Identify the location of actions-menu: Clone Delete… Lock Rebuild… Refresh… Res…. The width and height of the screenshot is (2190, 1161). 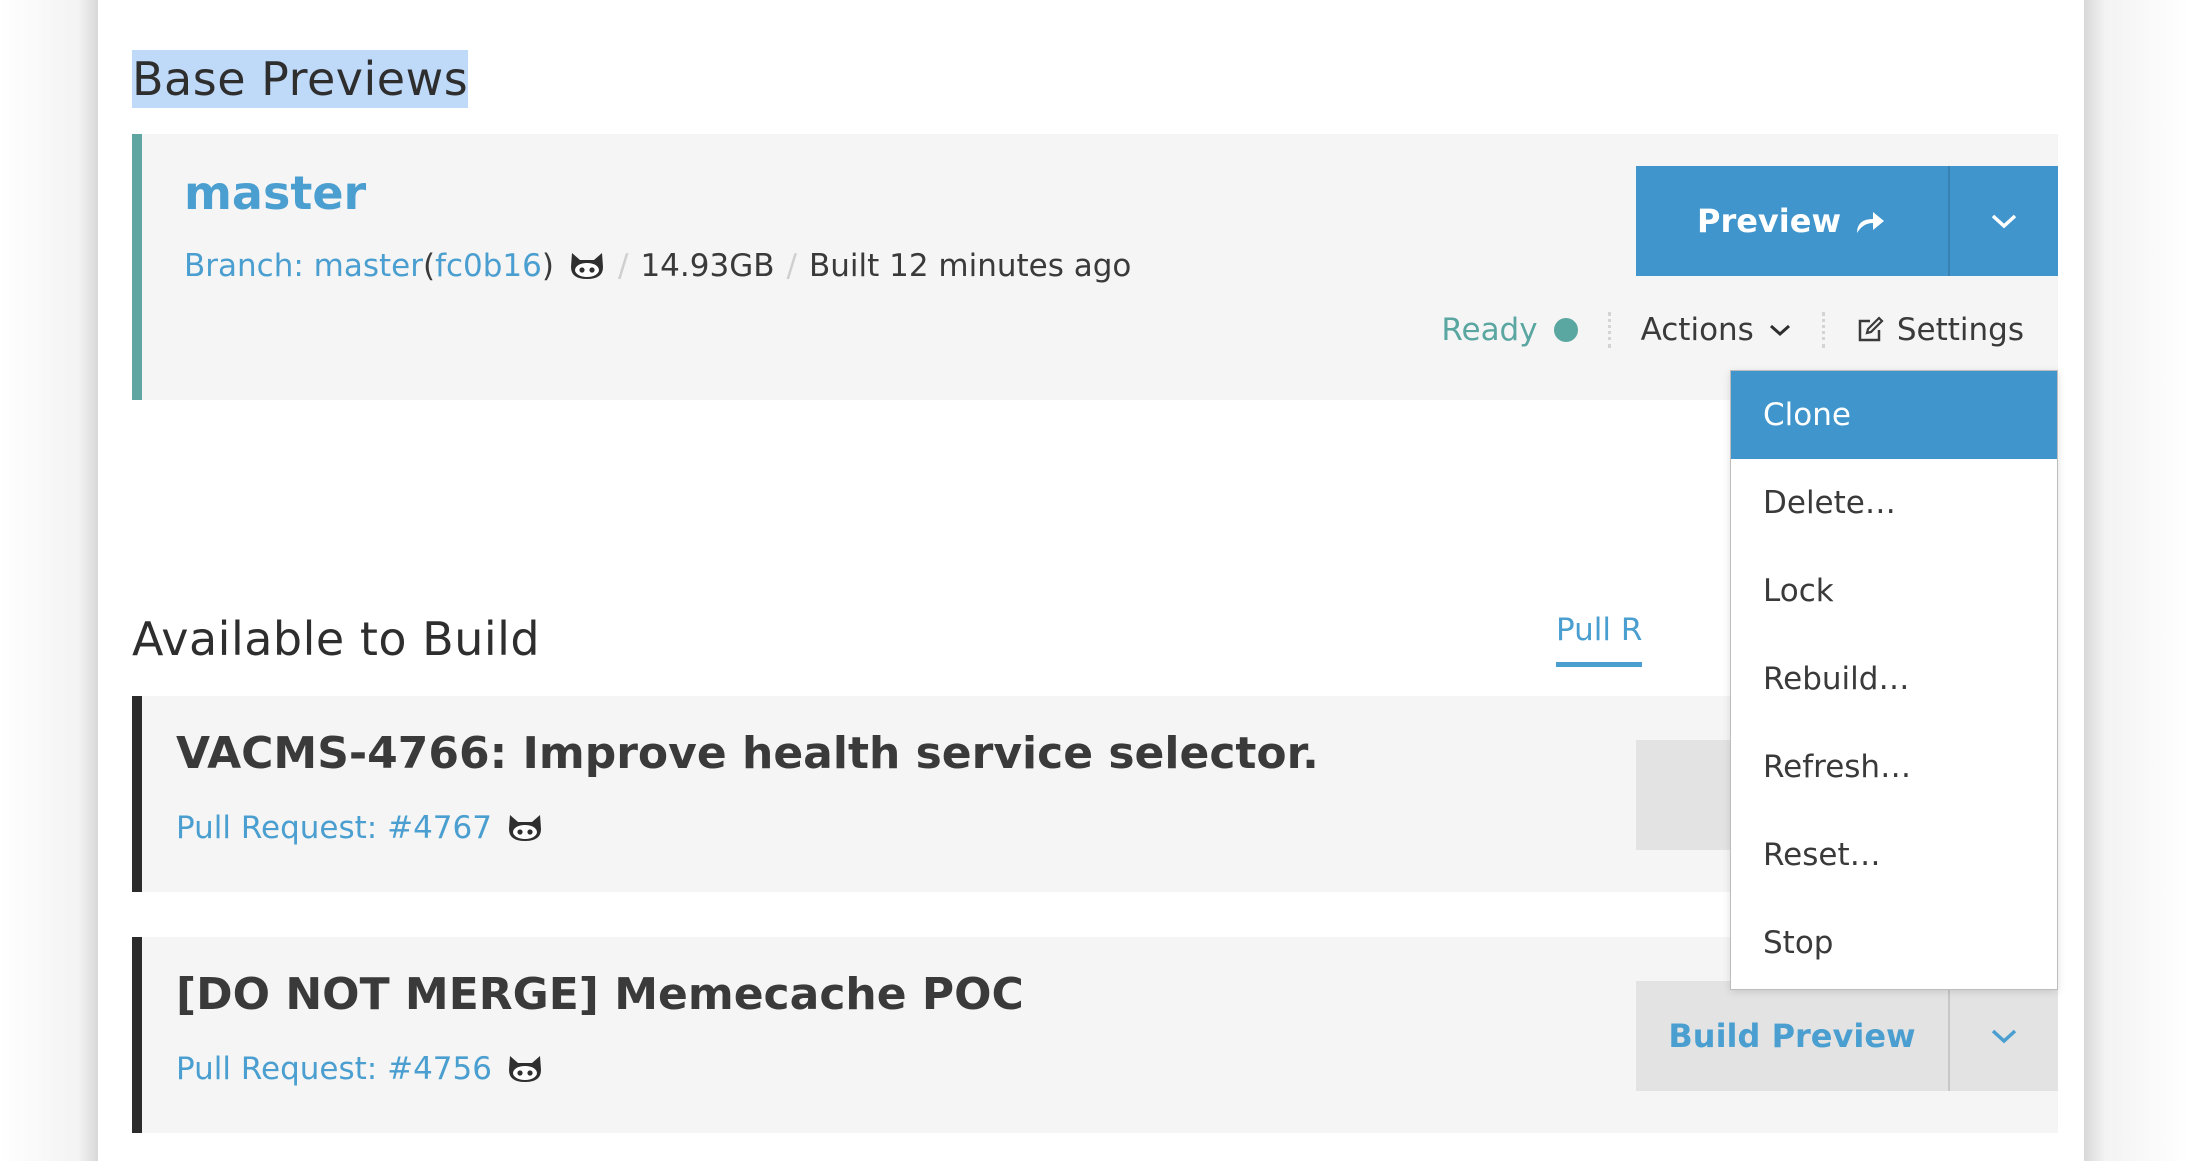
(1894, 680).